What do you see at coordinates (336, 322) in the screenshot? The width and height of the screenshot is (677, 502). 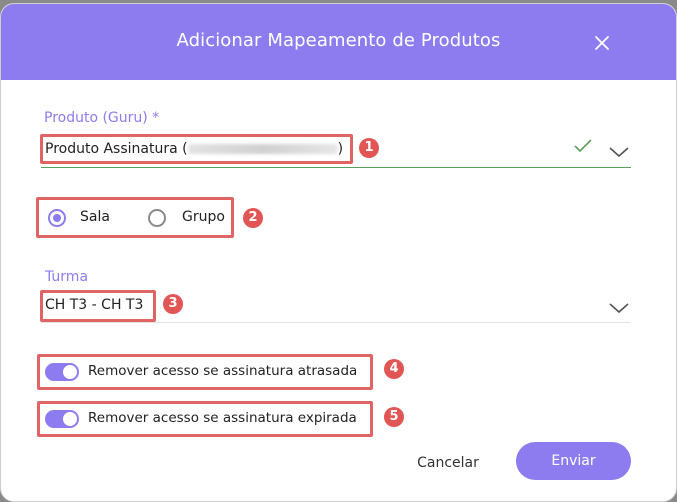 I see `class-field-underline` at bounding box center [336, 322].